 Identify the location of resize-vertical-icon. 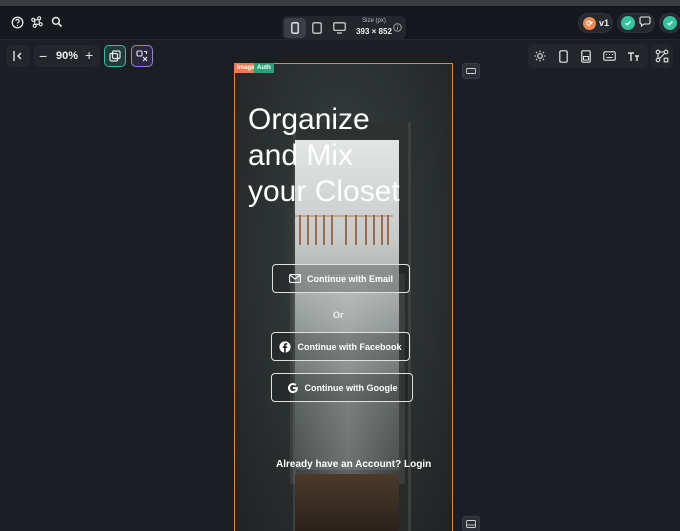
(471, 524).